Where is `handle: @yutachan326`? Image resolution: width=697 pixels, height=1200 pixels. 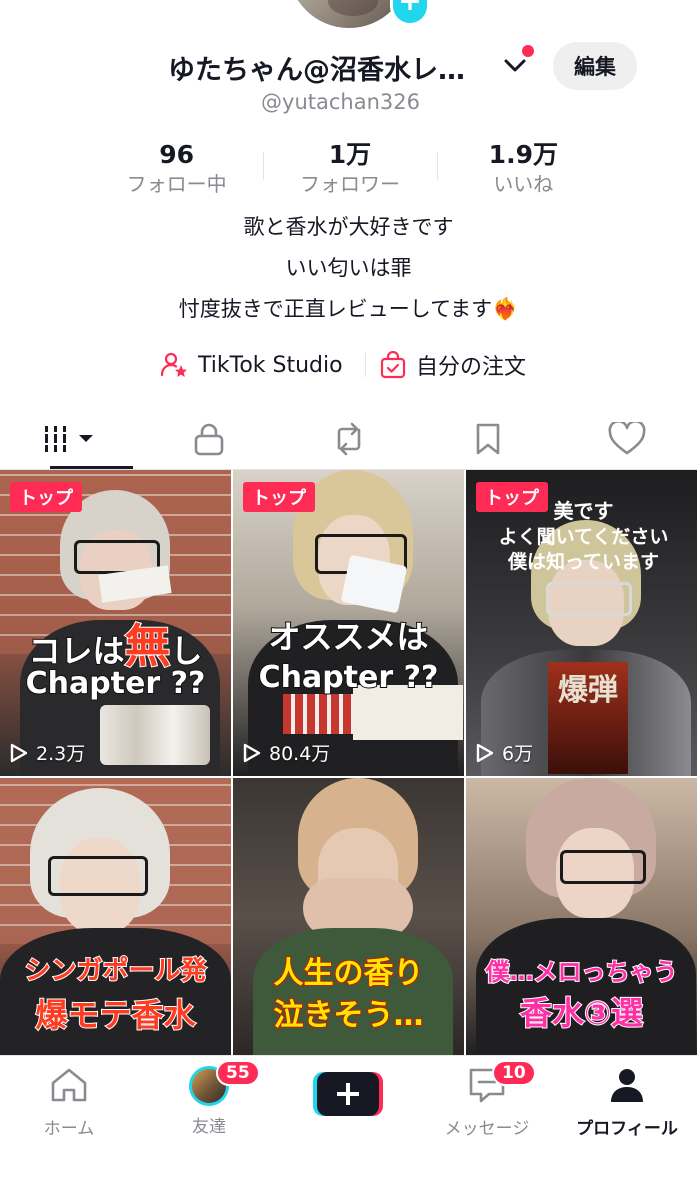 handle: @yutachan326 is located at coordinates (348, 102).